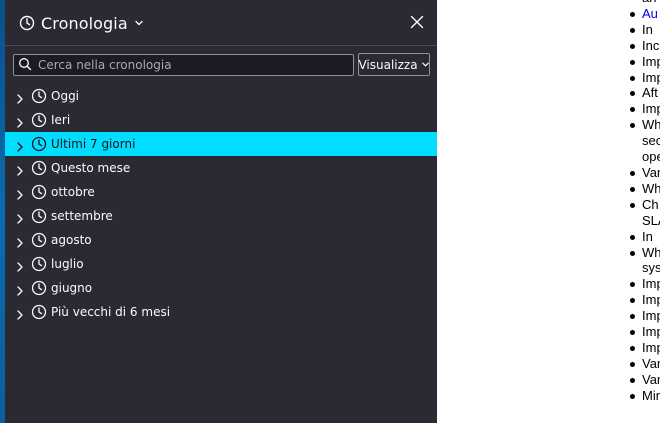  What do you see at coordinates (651, 157) in the screenshot?
I see `page-list-item: ope` at bounding box center [651, 157].